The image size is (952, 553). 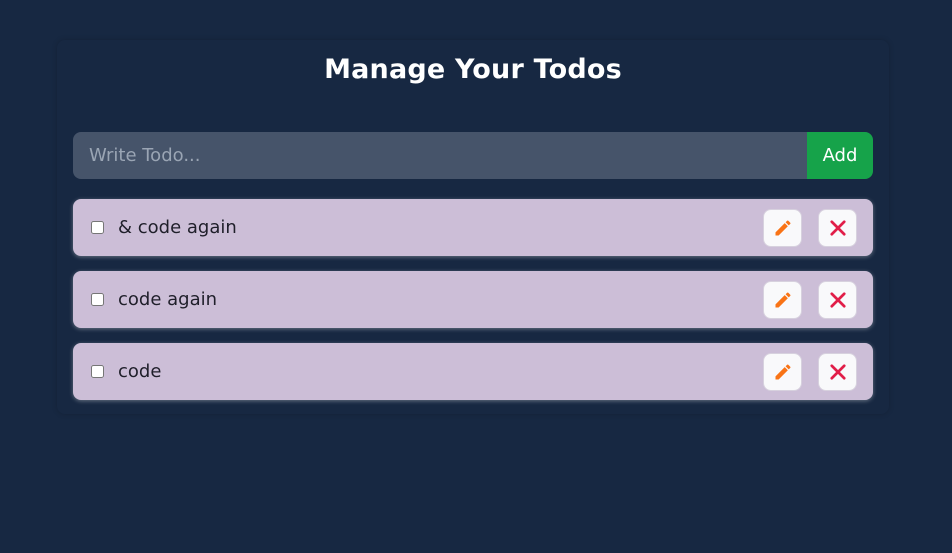 I want to click on todo-item: code again, so click(x=473, y=299).